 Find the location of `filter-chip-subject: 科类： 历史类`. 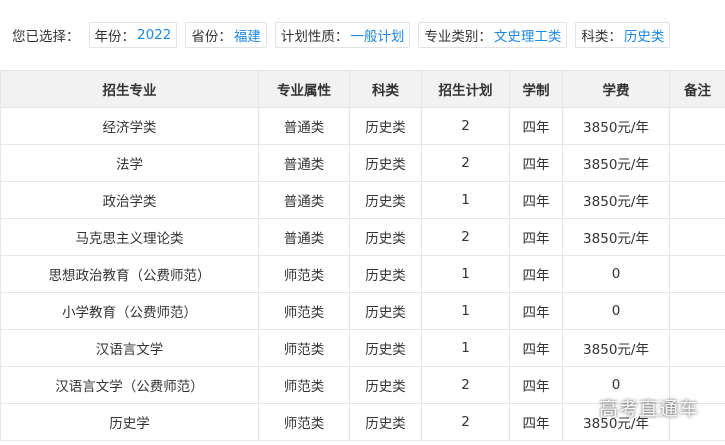

filter-chip-subject: 科类： 历史类 is located at coordinates (623, 35).